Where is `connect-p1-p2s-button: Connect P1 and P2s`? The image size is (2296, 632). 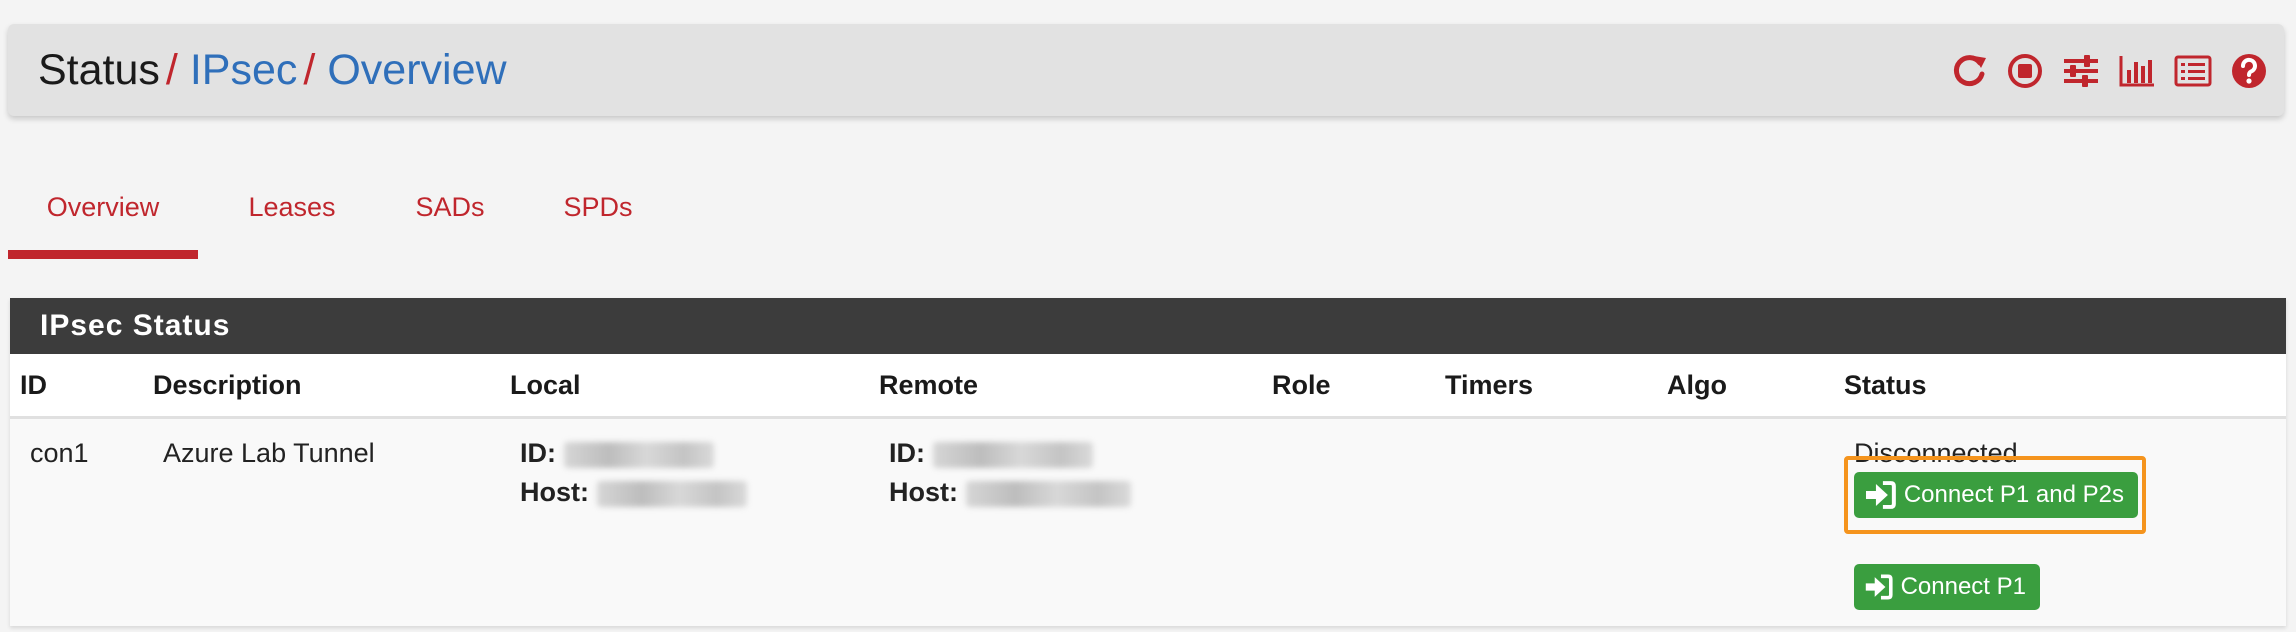 connect-p1-p2s-button: Connect P1 and P2s is located at coordinates (1996, 495).